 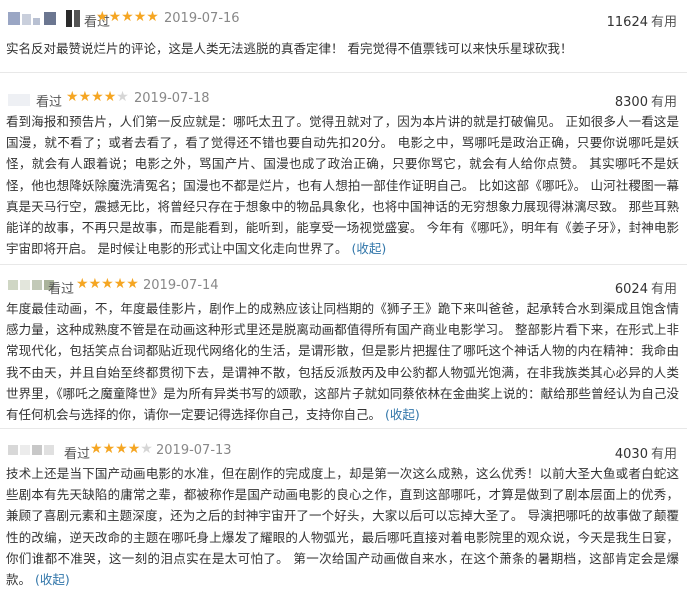 I want to click on vote-count: 6024, so click(x=631, y=289).